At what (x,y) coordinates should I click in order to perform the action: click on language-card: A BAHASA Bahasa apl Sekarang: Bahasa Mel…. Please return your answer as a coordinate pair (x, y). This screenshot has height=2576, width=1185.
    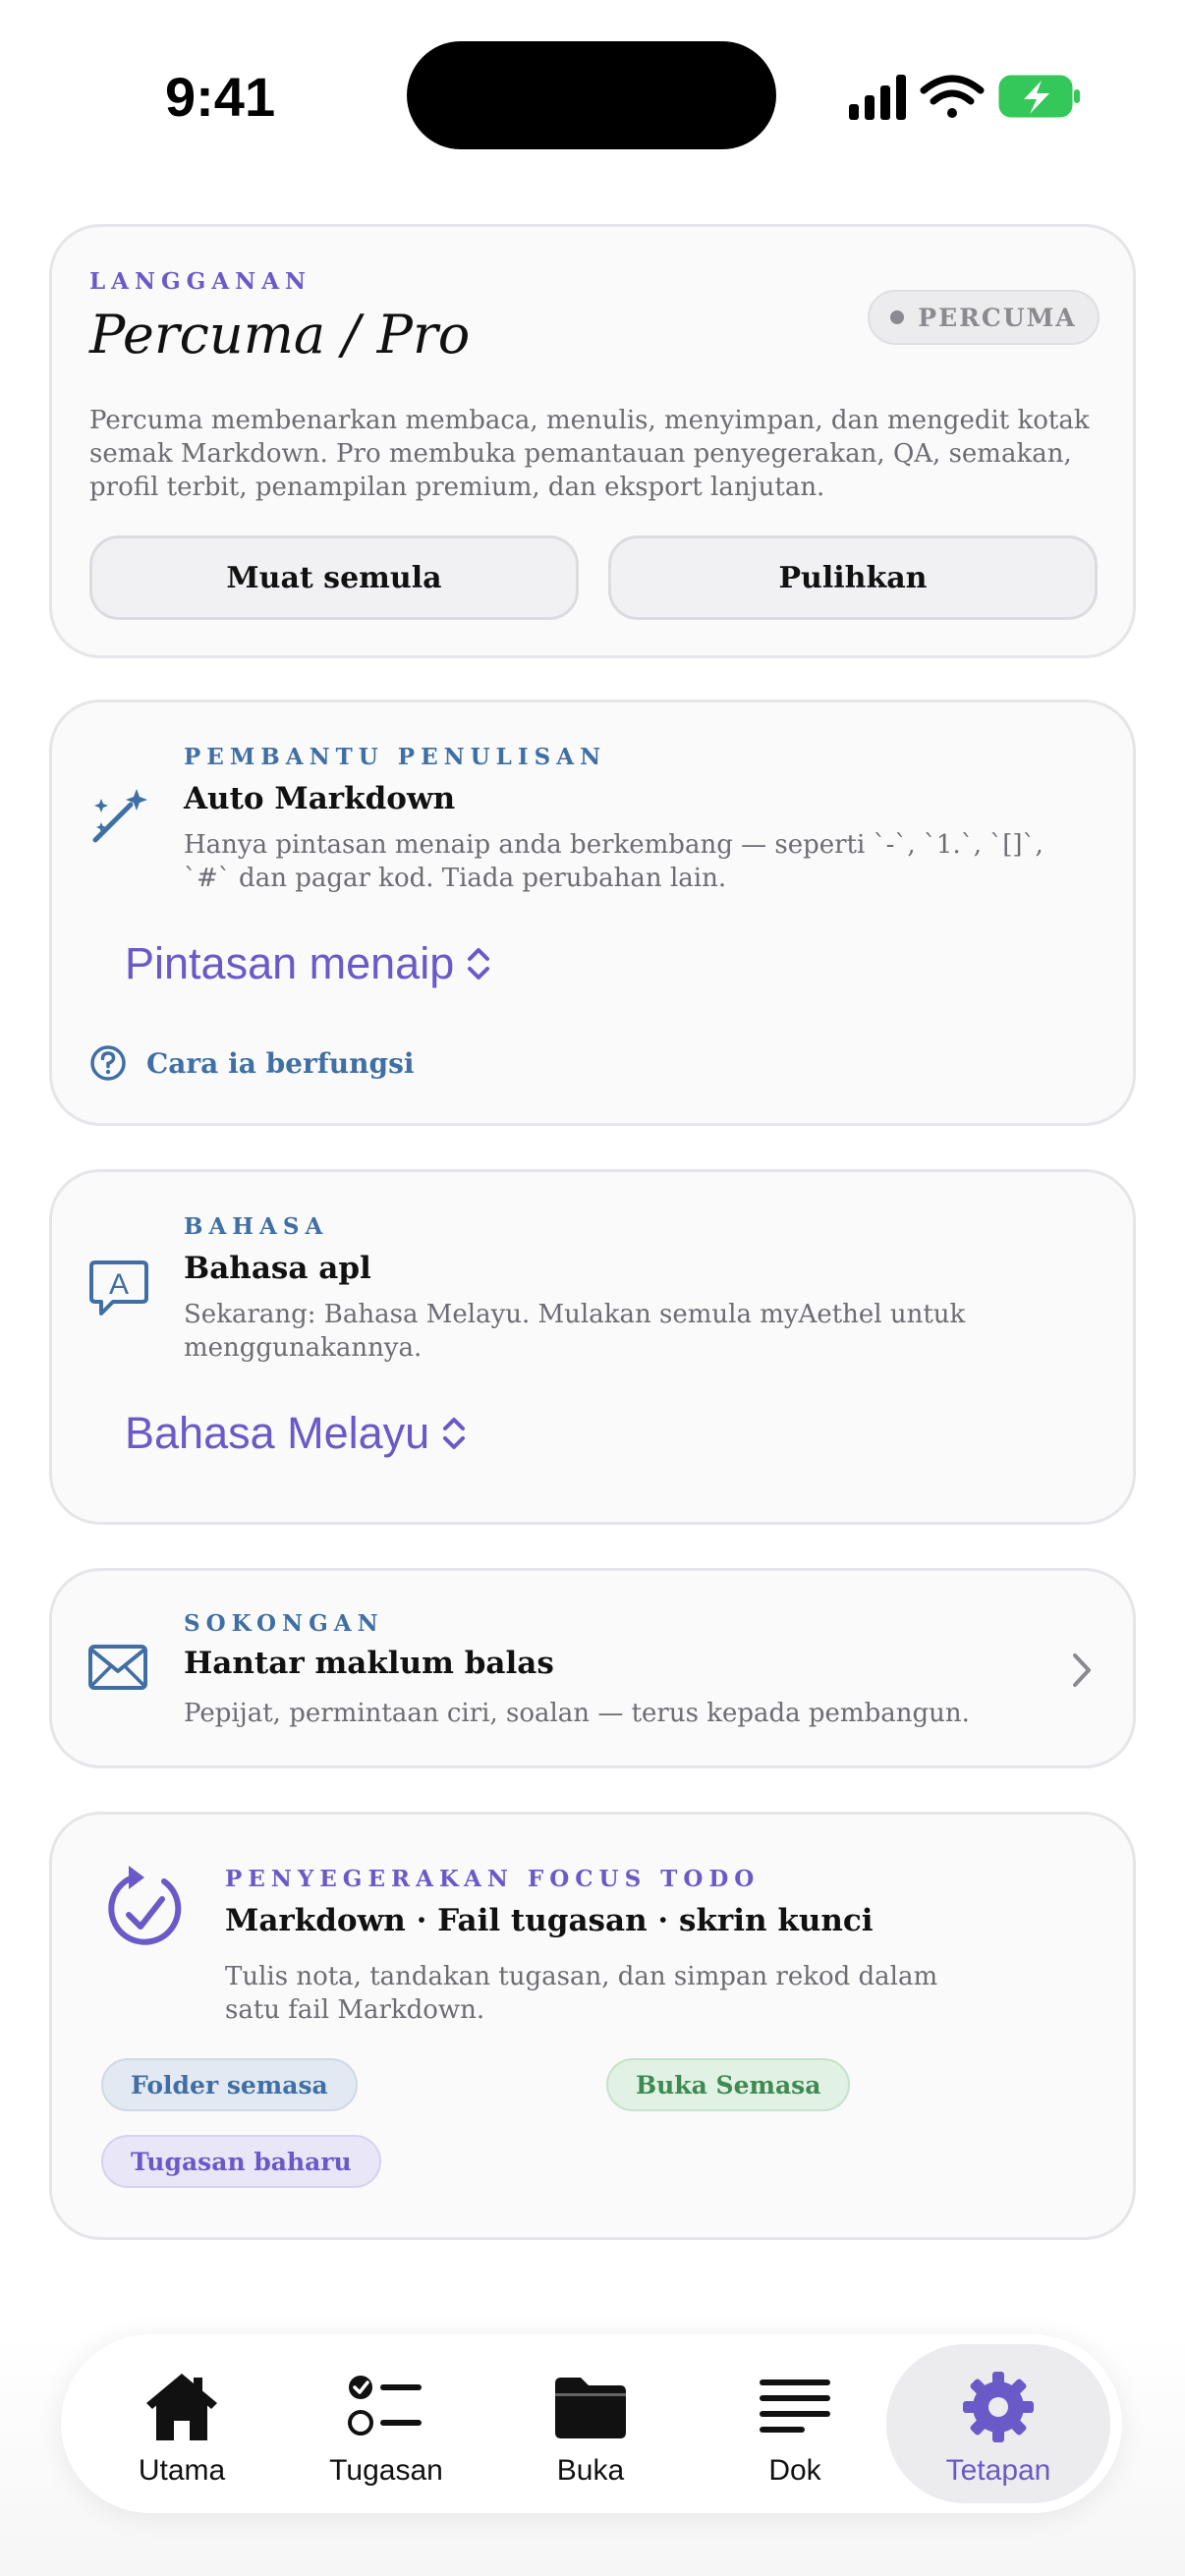
    Looking at the image, I should click on (592, 1347).